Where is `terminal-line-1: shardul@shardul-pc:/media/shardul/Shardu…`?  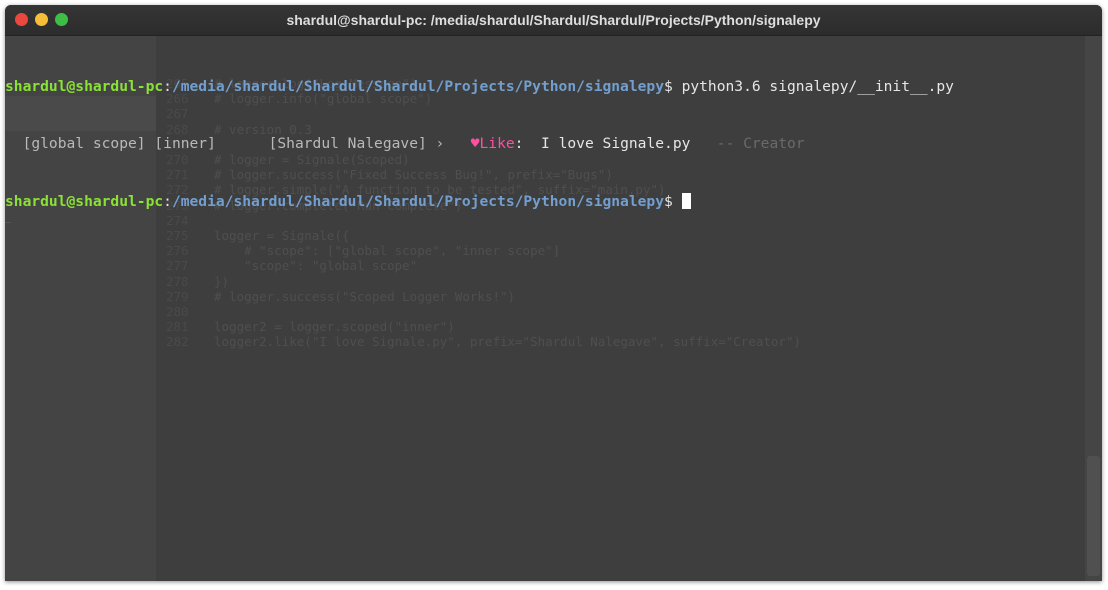
terminal-line-1: shardul@shardul-pc:/media/shardul/Shardu… is located at coordinates (479, 86).